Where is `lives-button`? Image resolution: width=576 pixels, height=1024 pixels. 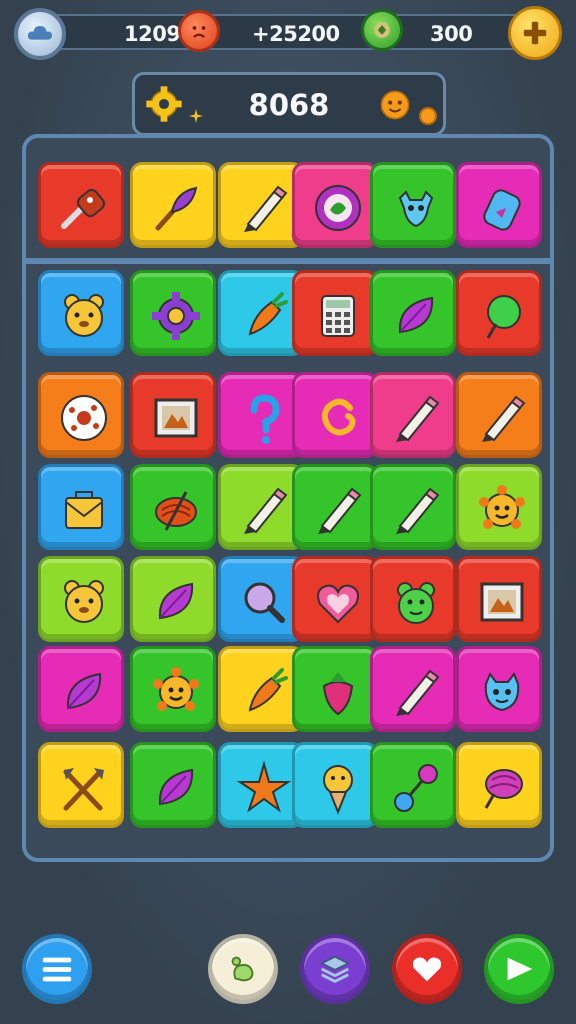
lives-button is located at coordinates (427, 969).